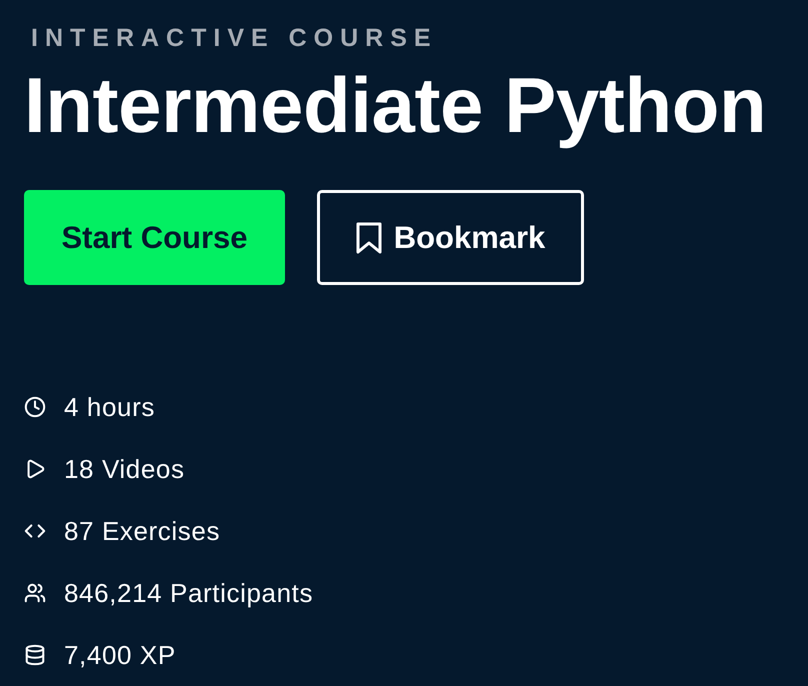 The width and height of the screenshot is (808, 686). I want to click on course-stat-text: 7,400 XP, so click(120, 655).